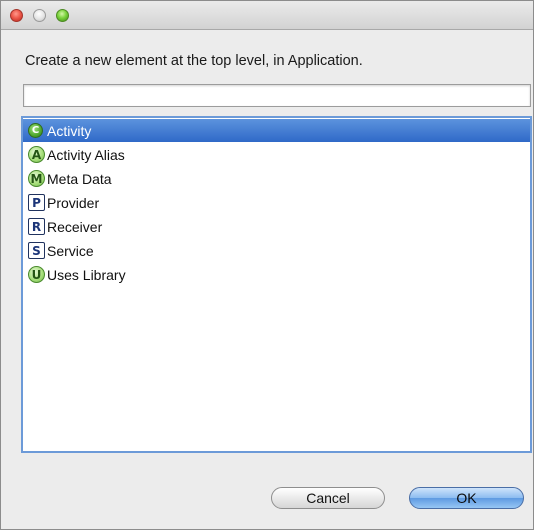 This screenshot has width=534, height=530. Describe the element at coordinates (36, 250) in the screenshot. I see `service-icon: S` at that location.